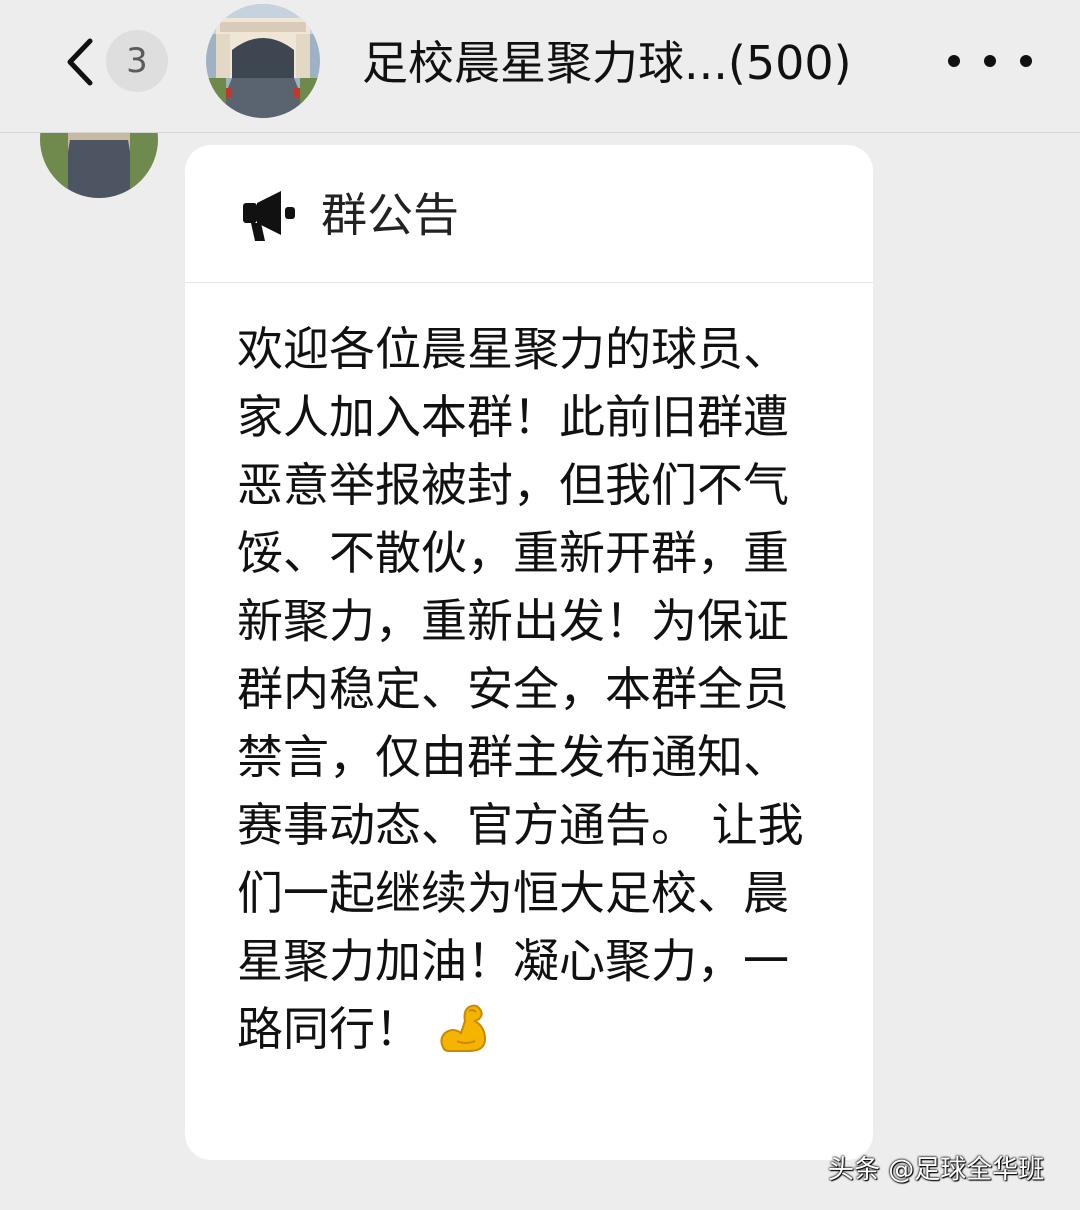 The width and height of the screenshot is (1080, 1210). What do you see at coordinates (390, 215) in the screenshot?
I see `announcement-title: 群公告` at bounding box center [390, 215].